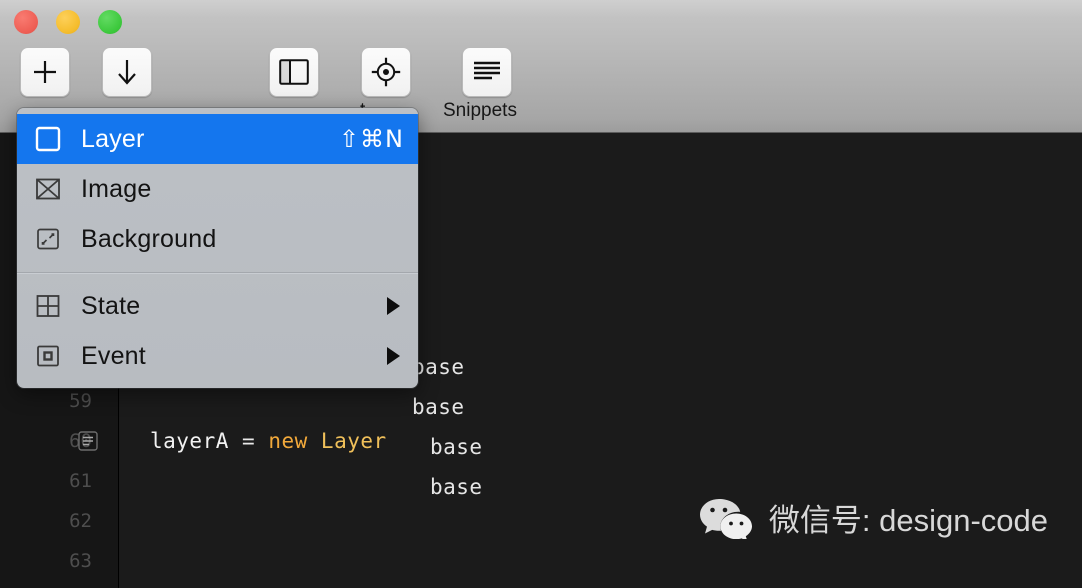  Describe the element at coordinates (217, 306) in the screenshot. I see `menu-item-state: State` at that location.